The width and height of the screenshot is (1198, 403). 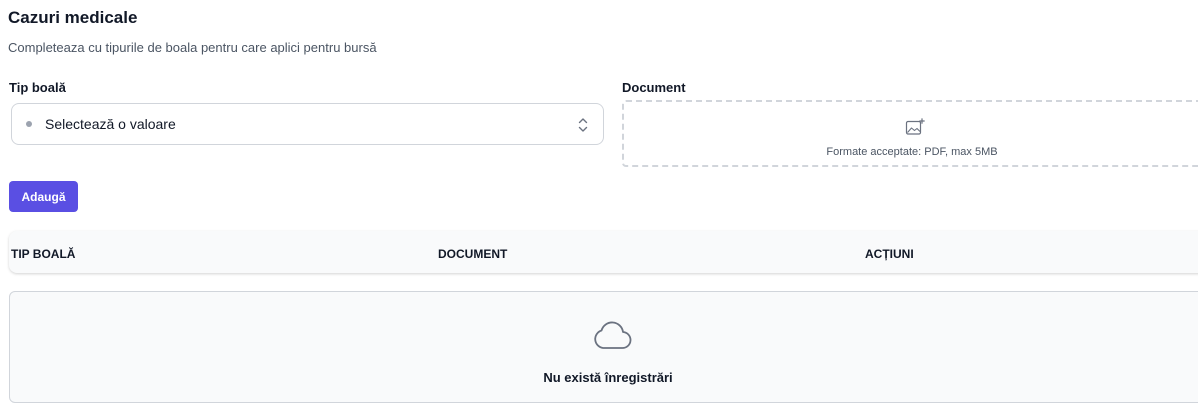 I want to click on cloud-icon, so click(x=613, y=335).